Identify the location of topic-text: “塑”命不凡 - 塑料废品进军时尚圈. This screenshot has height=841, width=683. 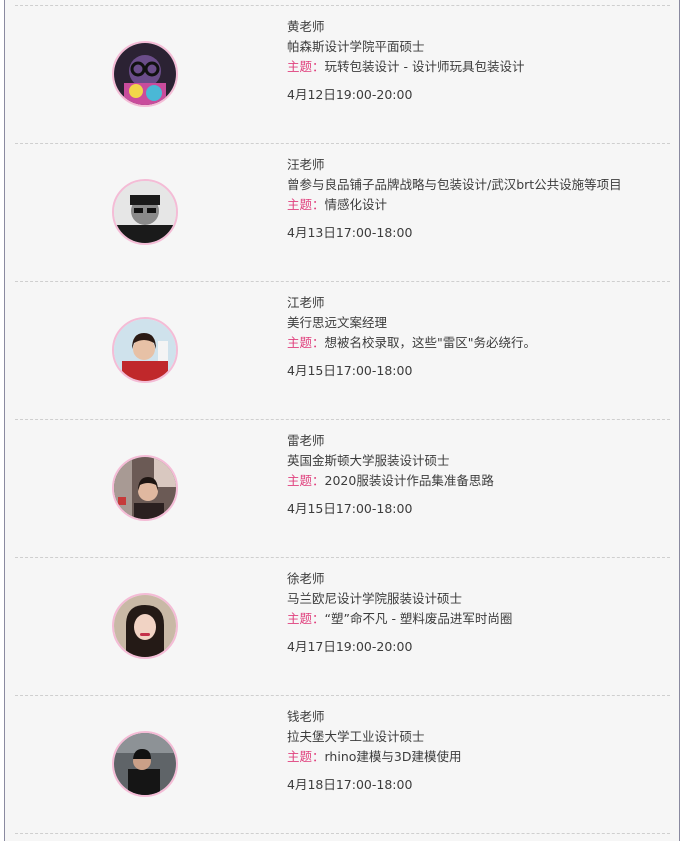
(418, 618).